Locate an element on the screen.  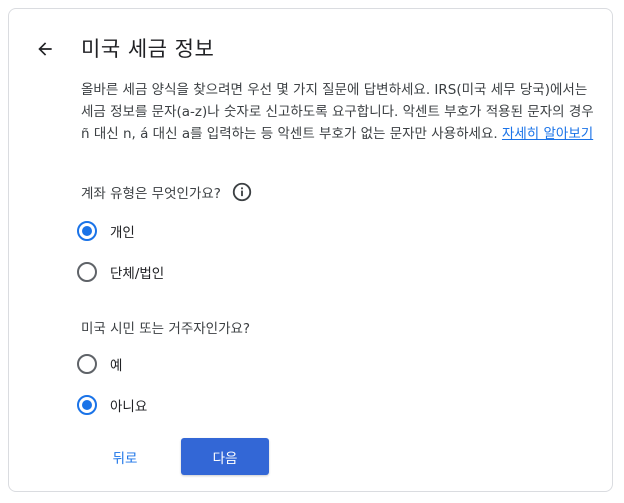
back-arrow-button is located at coordinates (45, 49).